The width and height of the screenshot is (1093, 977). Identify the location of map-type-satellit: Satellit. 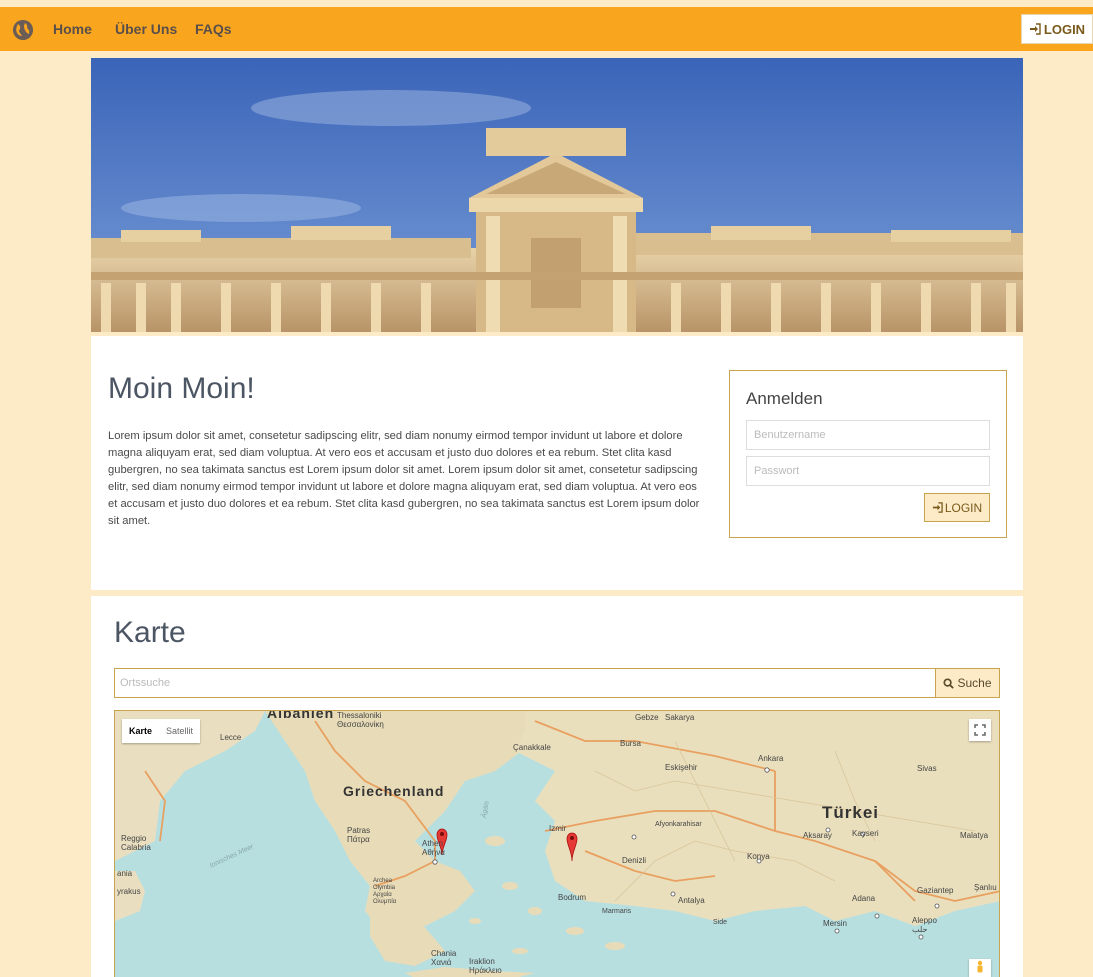
(179, 731).